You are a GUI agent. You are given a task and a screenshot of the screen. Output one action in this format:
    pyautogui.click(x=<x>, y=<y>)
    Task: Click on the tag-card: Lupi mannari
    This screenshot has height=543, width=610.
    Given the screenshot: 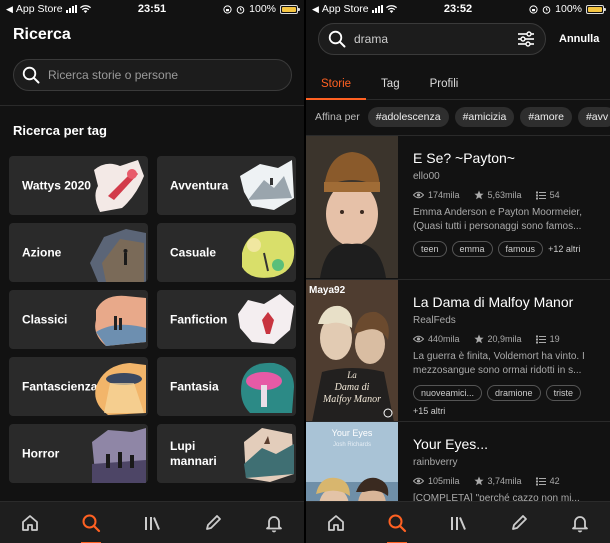 What is the action you would take?
    pyautogui.click(x=226, y=453)
    